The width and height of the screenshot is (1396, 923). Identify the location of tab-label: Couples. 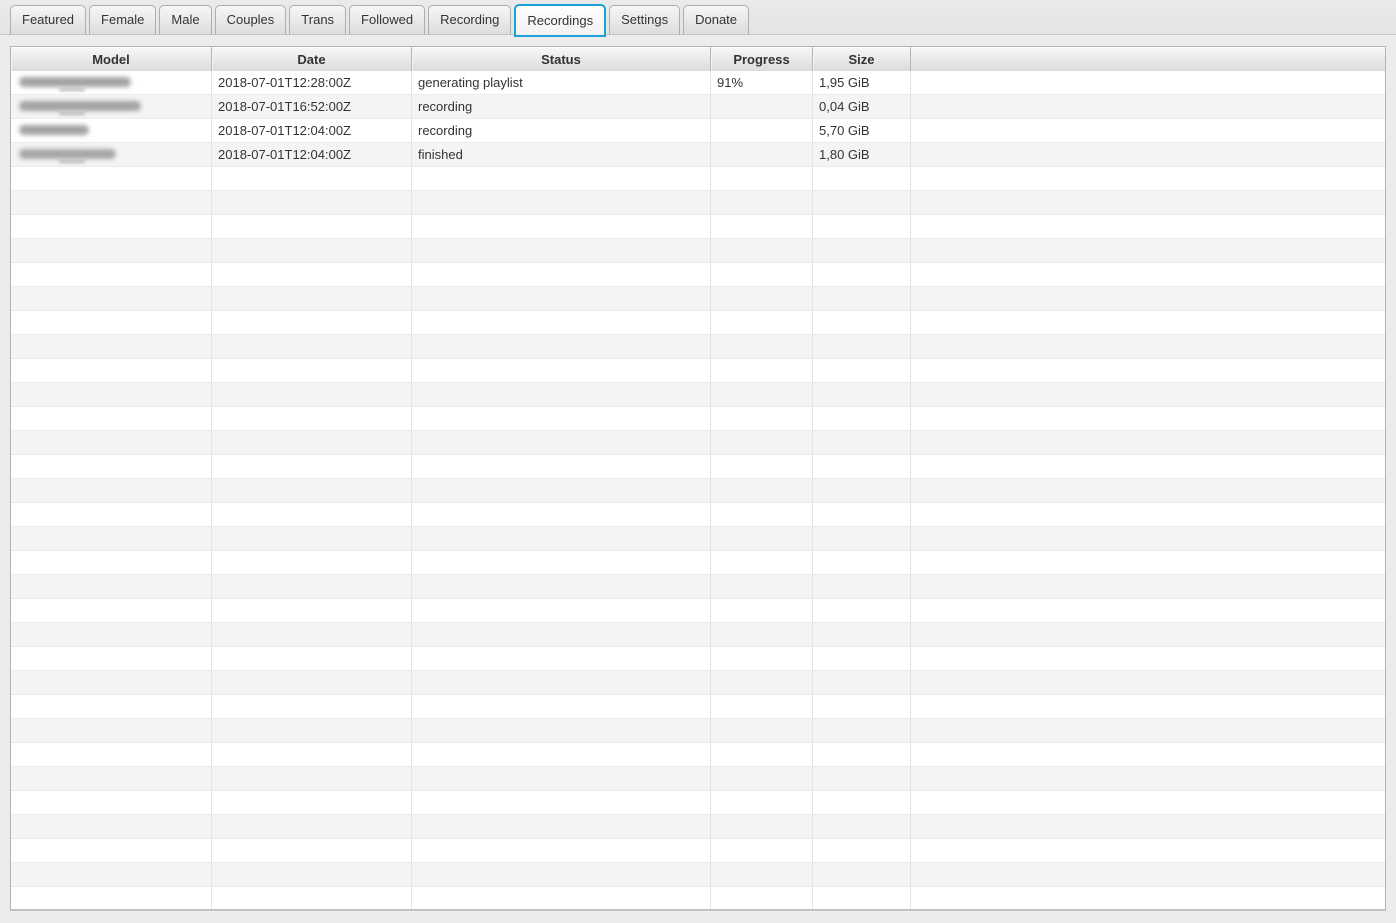
(250, 19).